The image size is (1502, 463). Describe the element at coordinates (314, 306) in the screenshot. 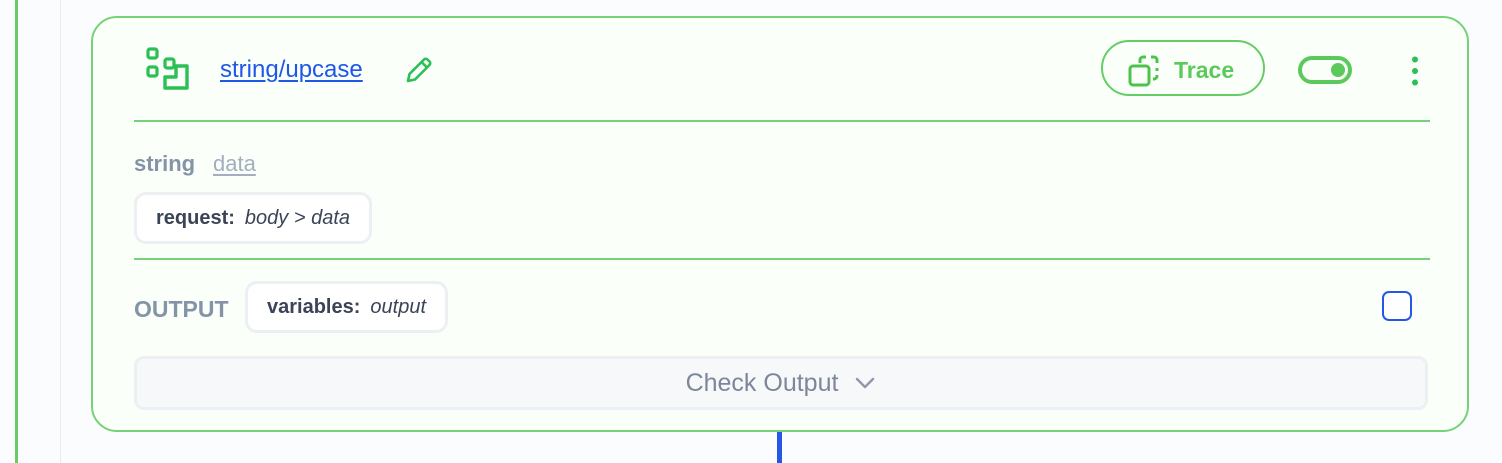

I see `output-target-key: variables:` at that location.